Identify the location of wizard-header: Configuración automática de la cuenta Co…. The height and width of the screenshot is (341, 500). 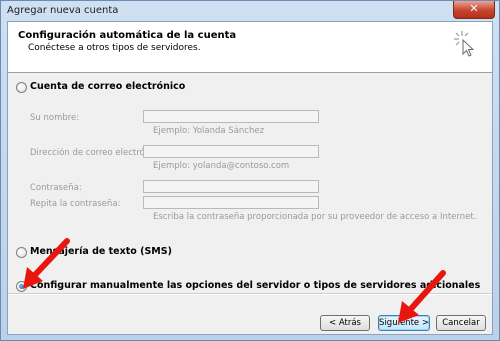
(250, 47).